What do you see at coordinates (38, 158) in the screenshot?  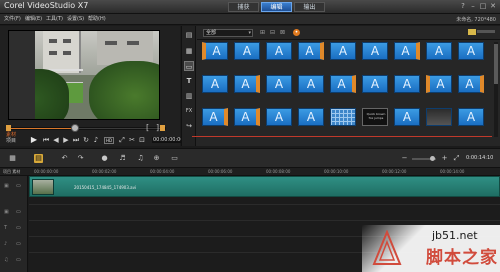 I see `timeline-view-icon: ▤` at bounding box center [38, 158].